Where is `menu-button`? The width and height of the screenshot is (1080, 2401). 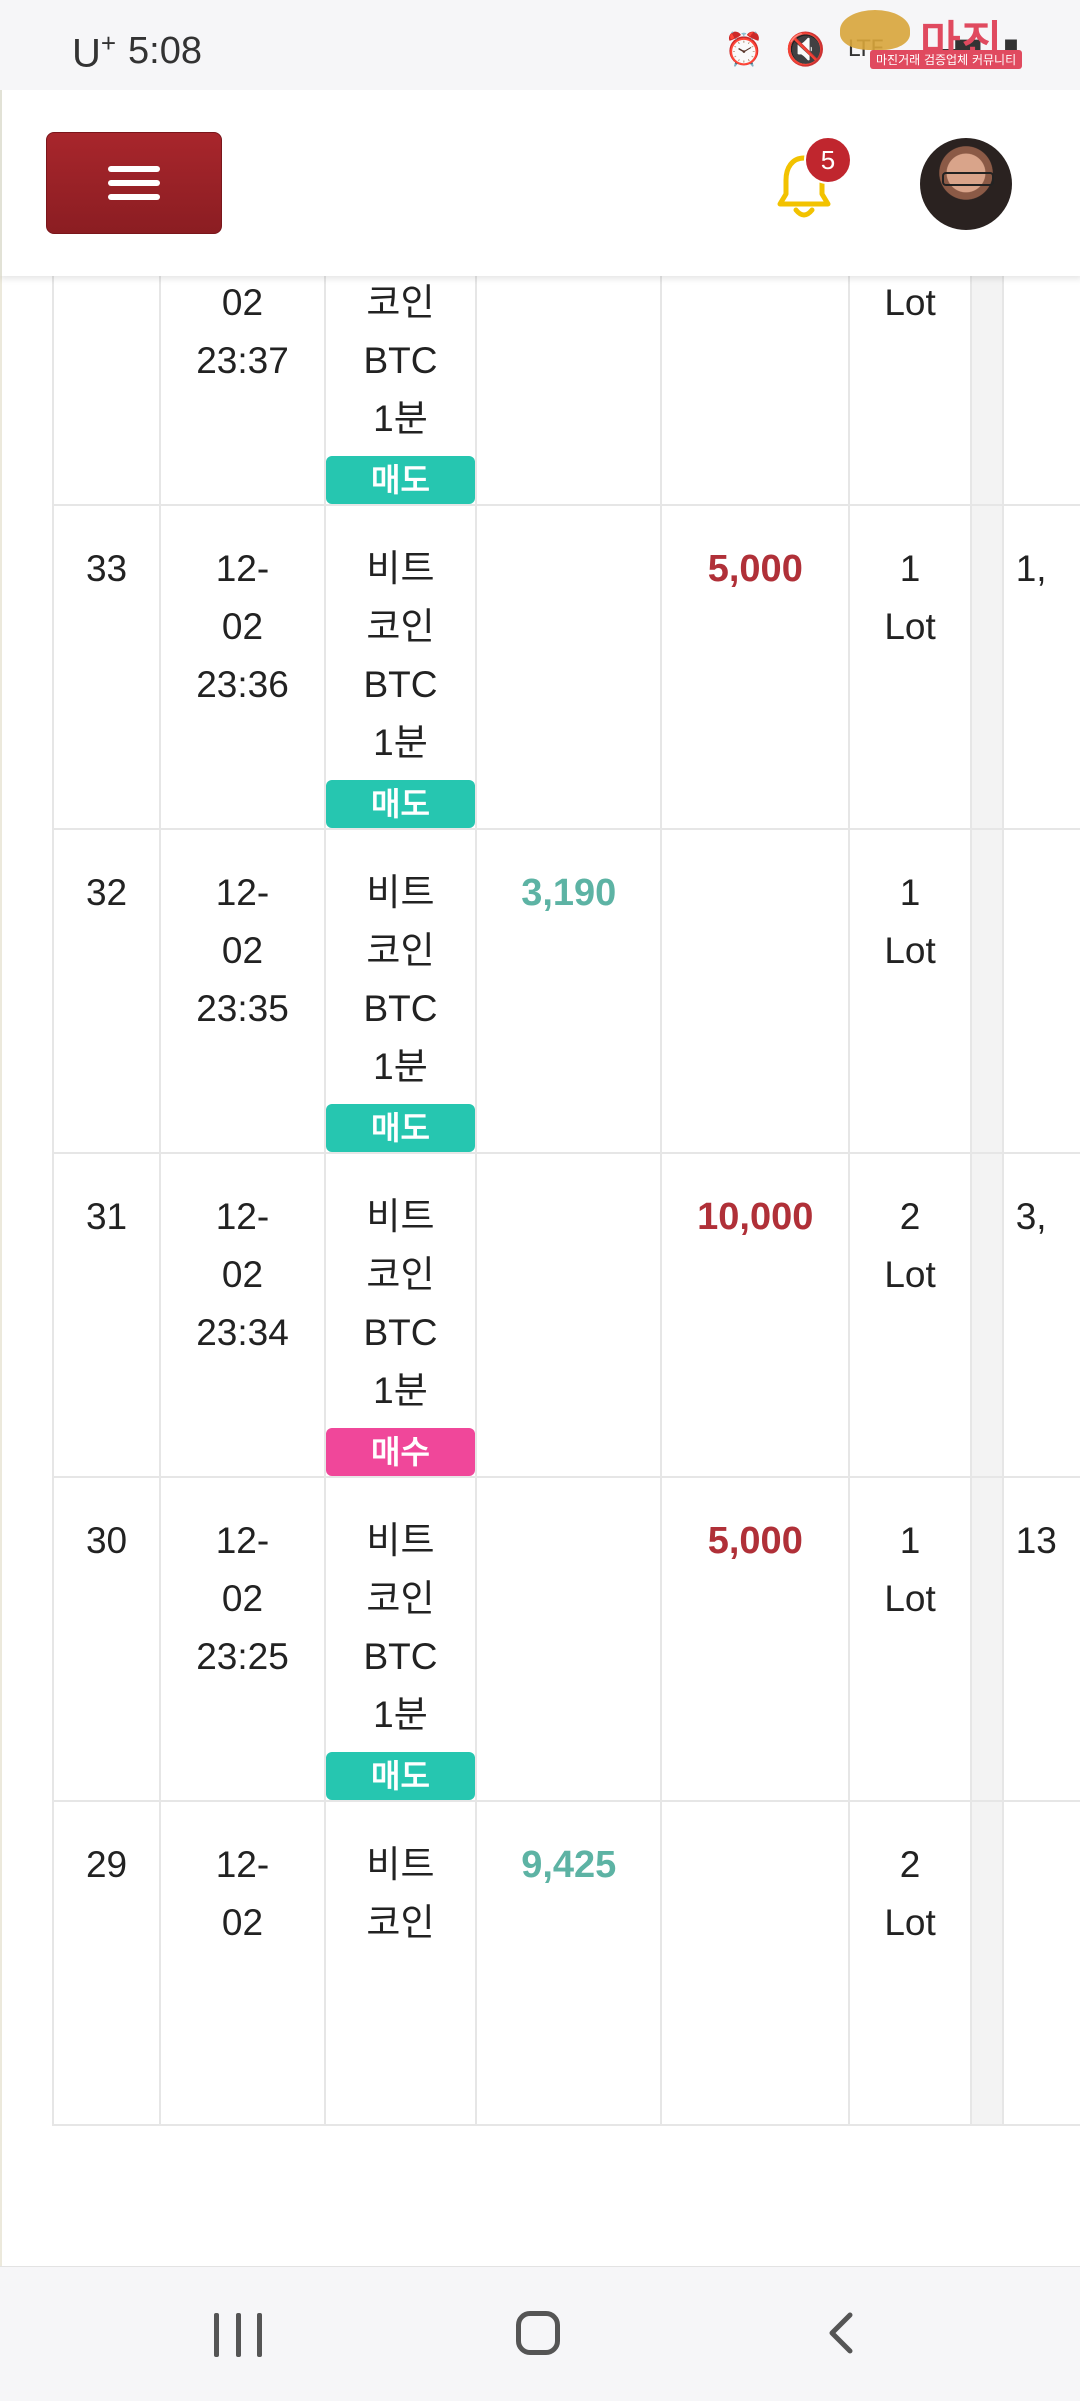
menu-button is located at coordinates (134, 183).